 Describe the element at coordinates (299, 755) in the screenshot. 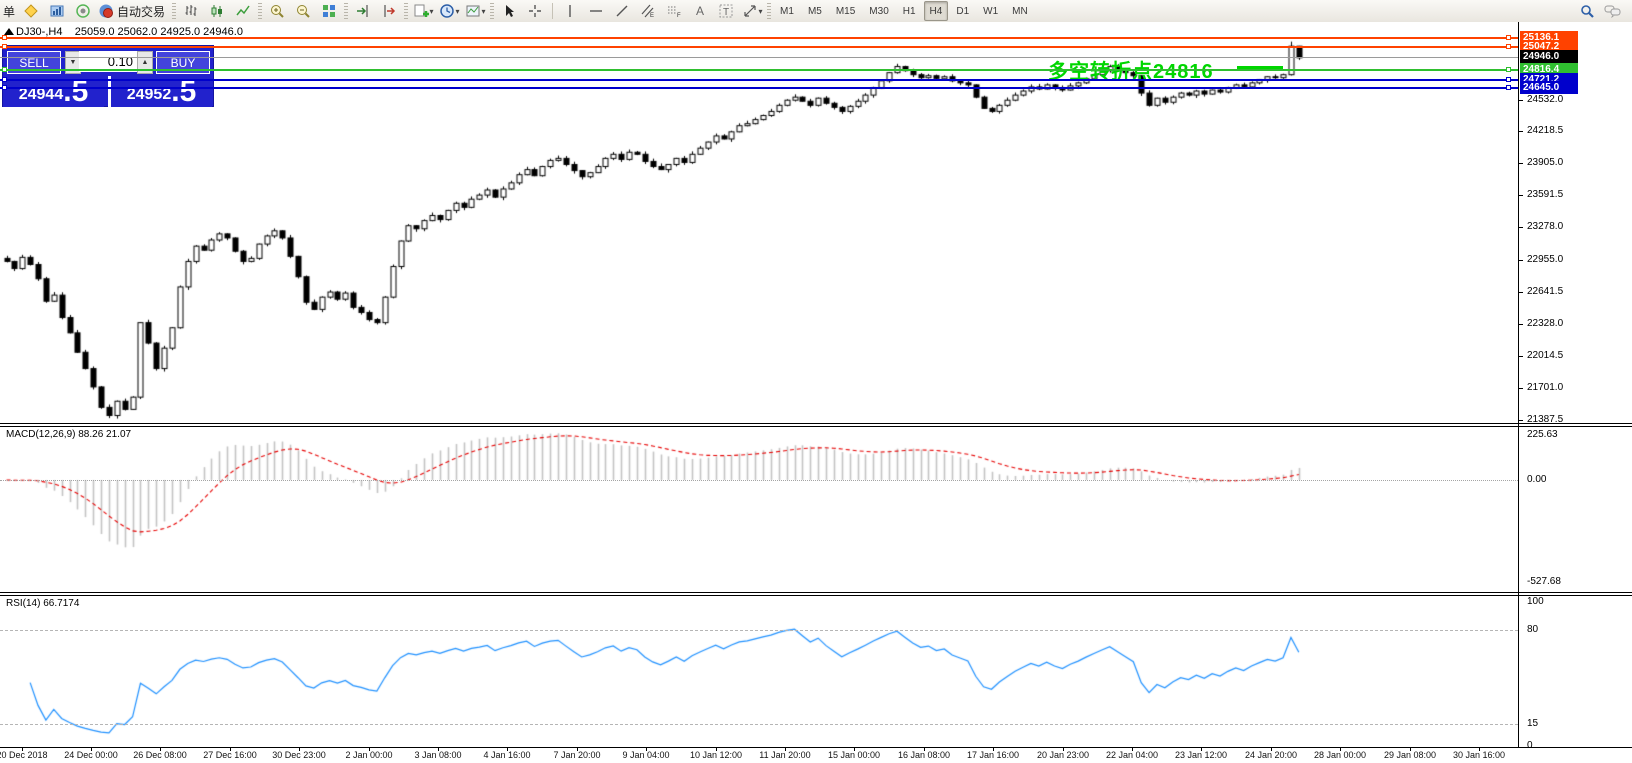

I see `time-axis-label: 30 Dec 23:00` at that location.